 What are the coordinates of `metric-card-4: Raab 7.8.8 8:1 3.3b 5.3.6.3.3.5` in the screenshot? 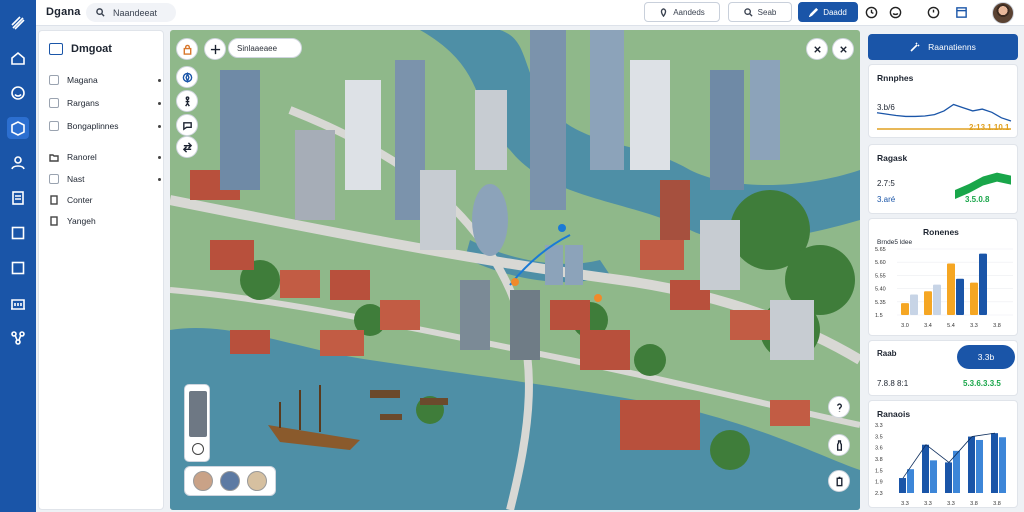 It's located at (943, 368).